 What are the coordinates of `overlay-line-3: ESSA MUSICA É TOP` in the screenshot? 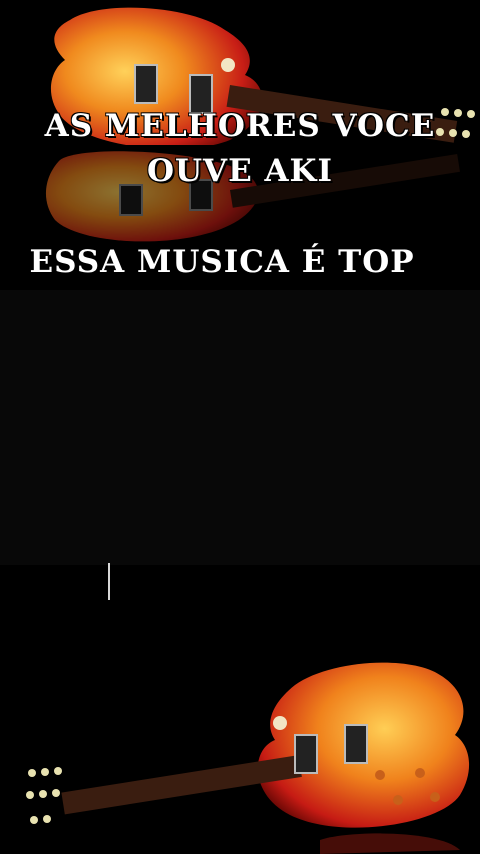 It's located at (222, 262).